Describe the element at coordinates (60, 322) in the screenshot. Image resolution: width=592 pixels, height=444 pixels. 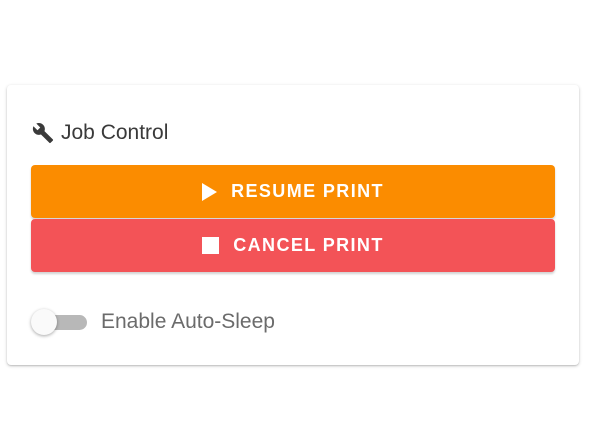
I see `auto-sleep-toggle` at that location.